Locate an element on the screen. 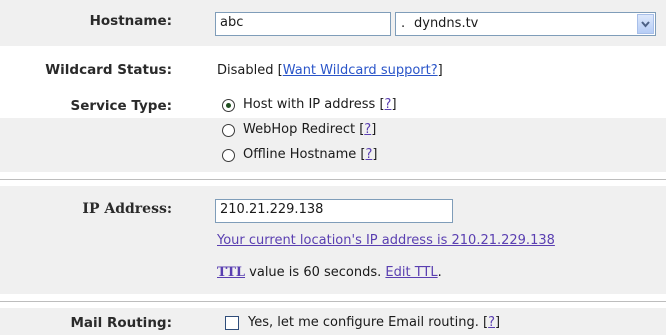 This screenshot has height=335, width=666. edit-ttl-link: Edit TTL is located at coordinates (411, 272).